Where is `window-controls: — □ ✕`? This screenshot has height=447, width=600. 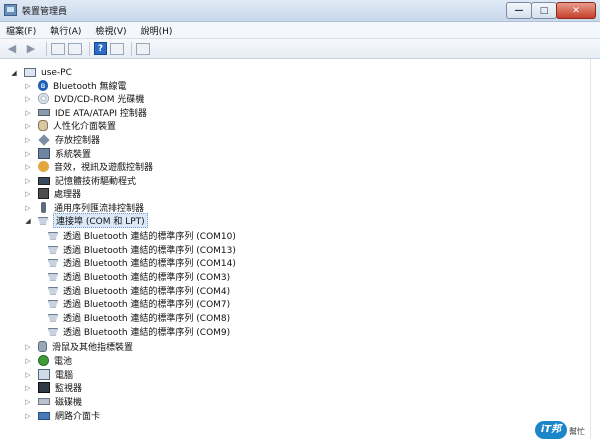 window-controls: — □ ✕ is located at coordinates (551, 10).